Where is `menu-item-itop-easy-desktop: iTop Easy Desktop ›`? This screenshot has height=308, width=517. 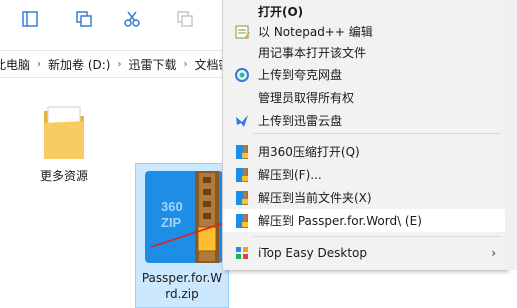
menu-item-itop-easy-desktop: iTop Easy Desktop › is located at coordinates (364, 252).